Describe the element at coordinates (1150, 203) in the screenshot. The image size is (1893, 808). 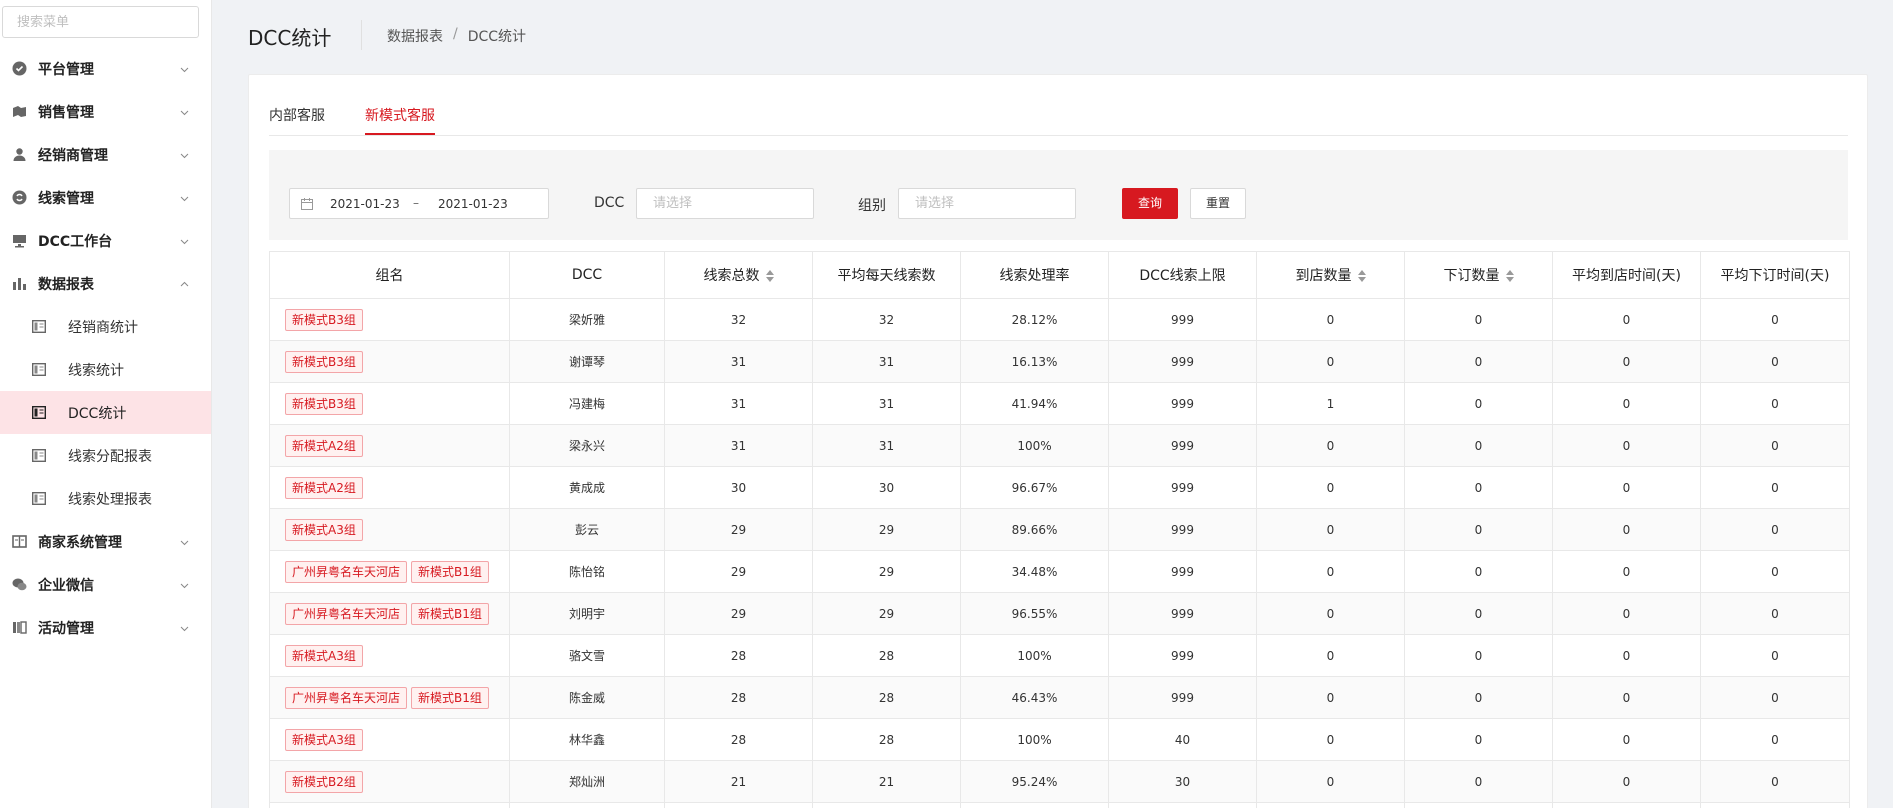
I see `query-button: 查询` at that location.